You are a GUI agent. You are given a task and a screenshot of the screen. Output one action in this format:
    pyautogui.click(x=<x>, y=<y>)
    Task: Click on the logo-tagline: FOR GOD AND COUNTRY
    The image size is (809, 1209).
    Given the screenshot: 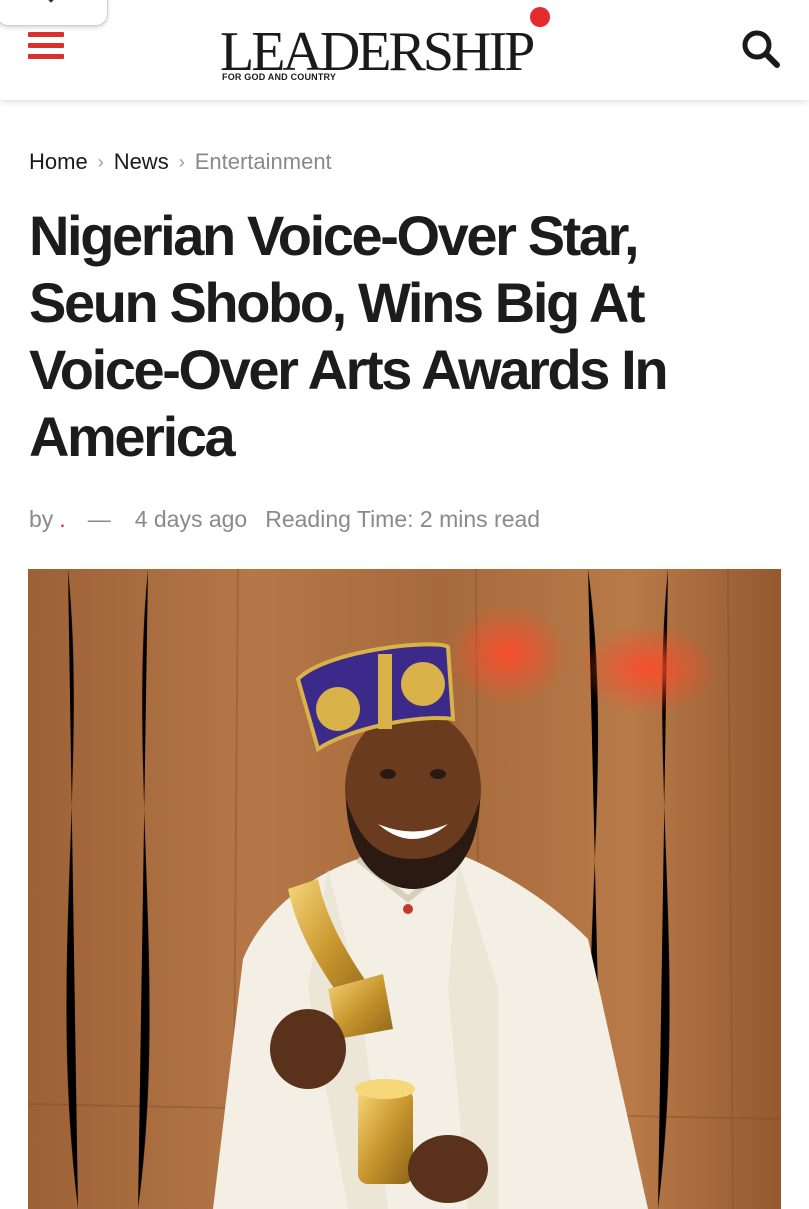 What is the action you would take?
    pyautogui.click(x=279, y=77)
    